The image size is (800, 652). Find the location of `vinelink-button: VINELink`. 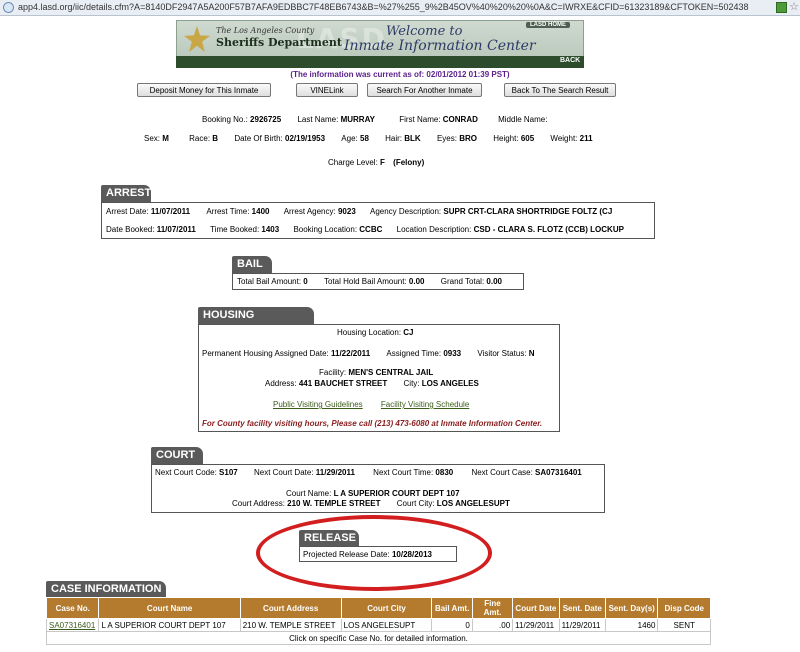

vinelink-button: VINELink is located at coordinates (327, 90).